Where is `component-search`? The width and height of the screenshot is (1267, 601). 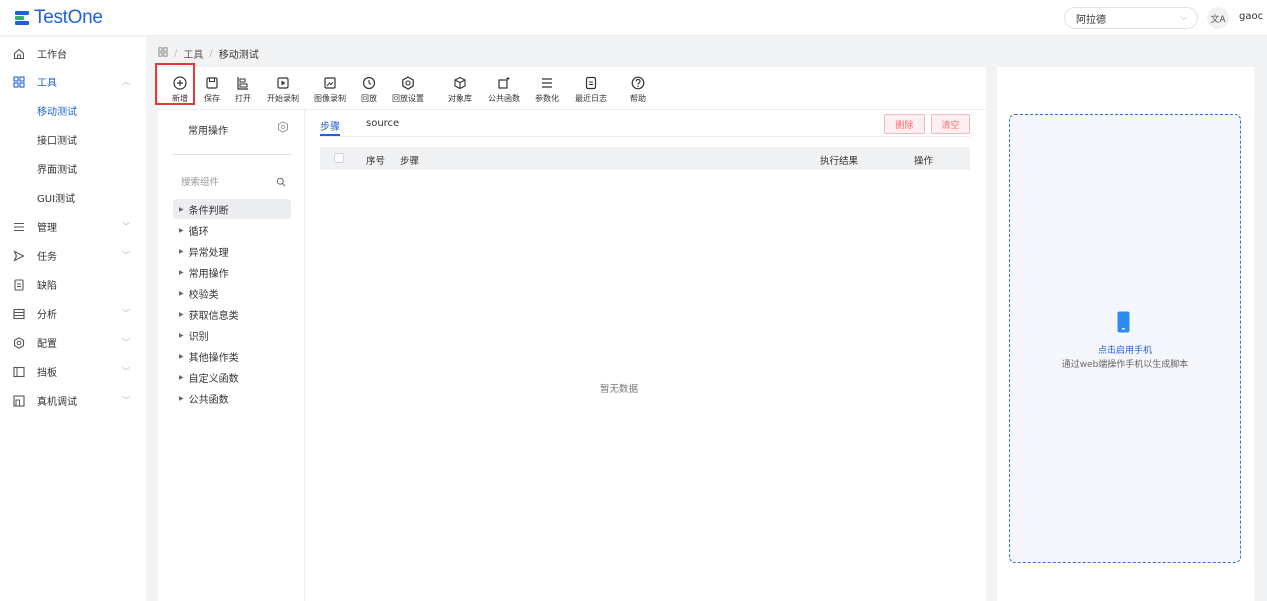 component-search is located at coordinates (232, 182).